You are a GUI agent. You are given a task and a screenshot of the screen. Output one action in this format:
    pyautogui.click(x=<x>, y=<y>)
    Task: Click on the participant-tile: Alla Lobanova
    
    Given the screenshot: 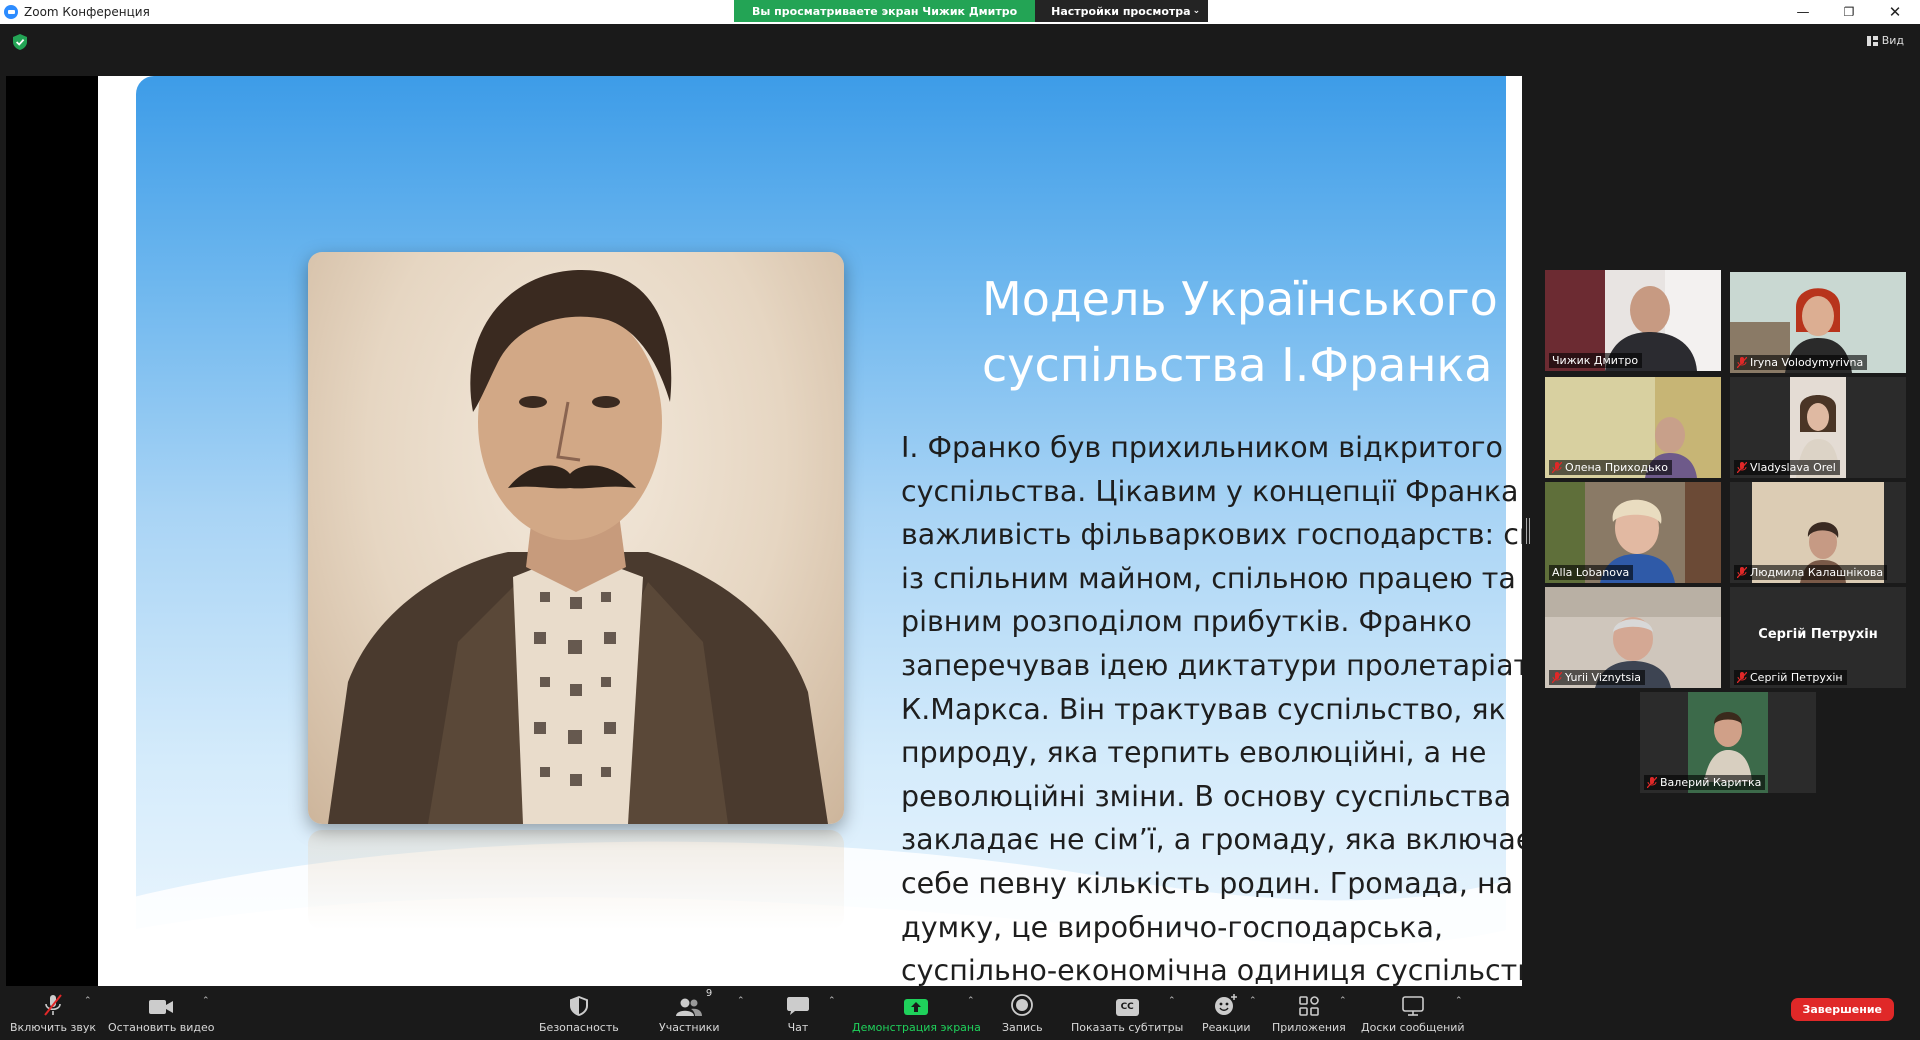 What is the action you would take?
    pyautogui.click(x=1633, y=532)
    